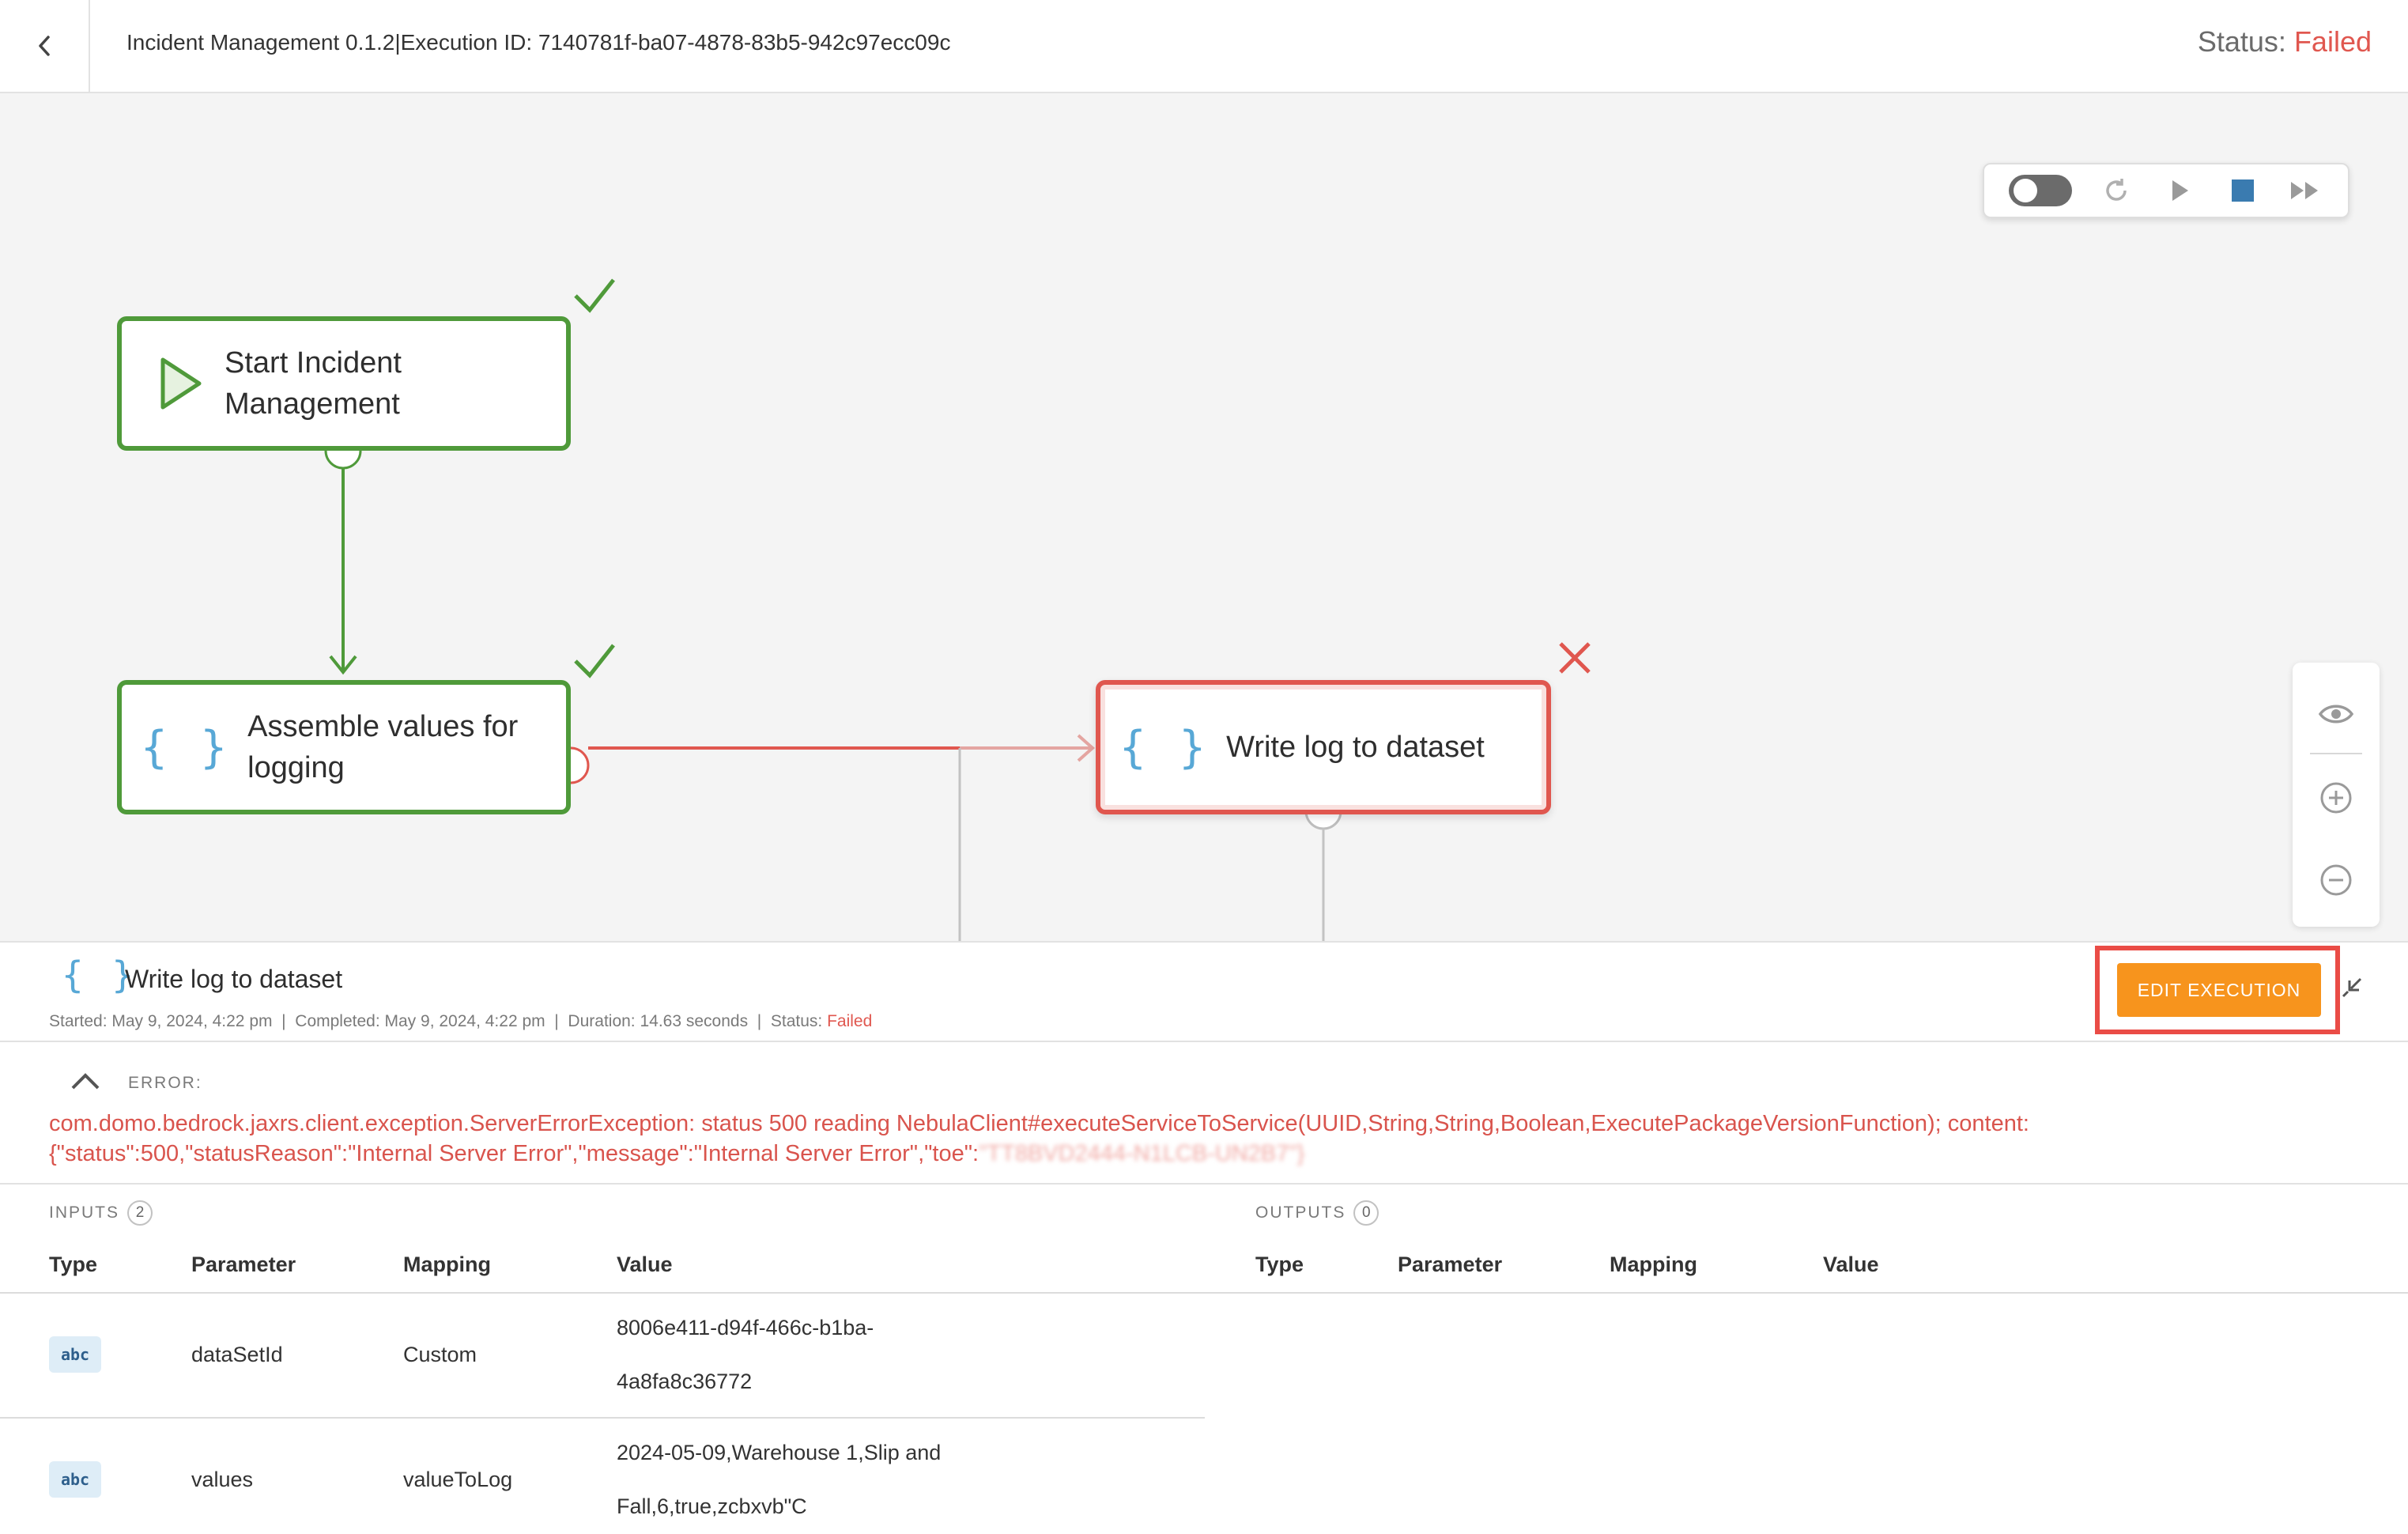 The height and width of the screenshot is (1534, 2408). Describe the element at coordinates (313, 383) in the screenshot. I see `node-label: Start Incident Management` at that location.